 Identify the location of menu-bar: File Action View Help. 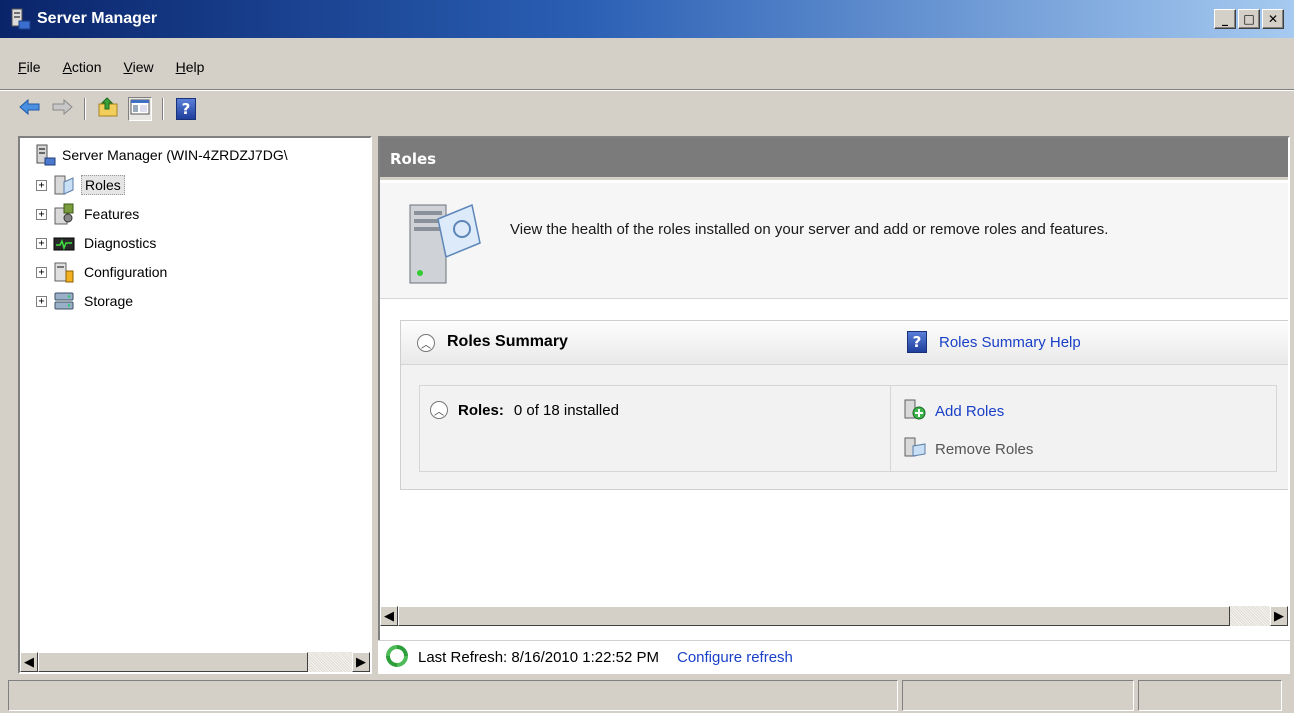
(112, 67).